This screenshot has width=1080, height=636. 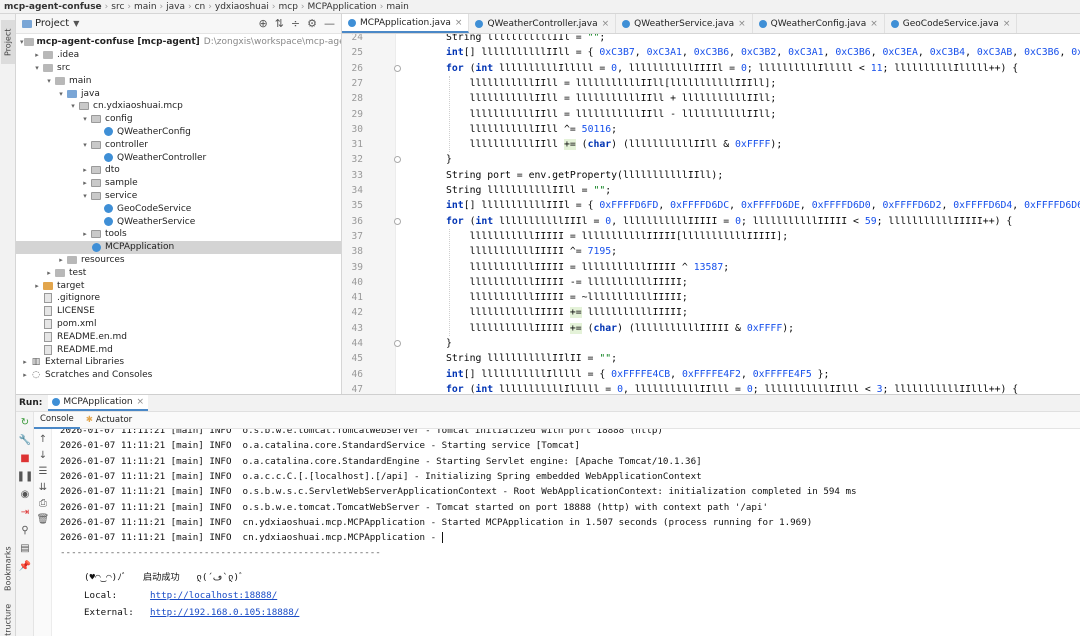 What do you see at coordinates (25, 548) in the screenshot?
I see `layout-icon: ▤` at bounding box center [25, 548].